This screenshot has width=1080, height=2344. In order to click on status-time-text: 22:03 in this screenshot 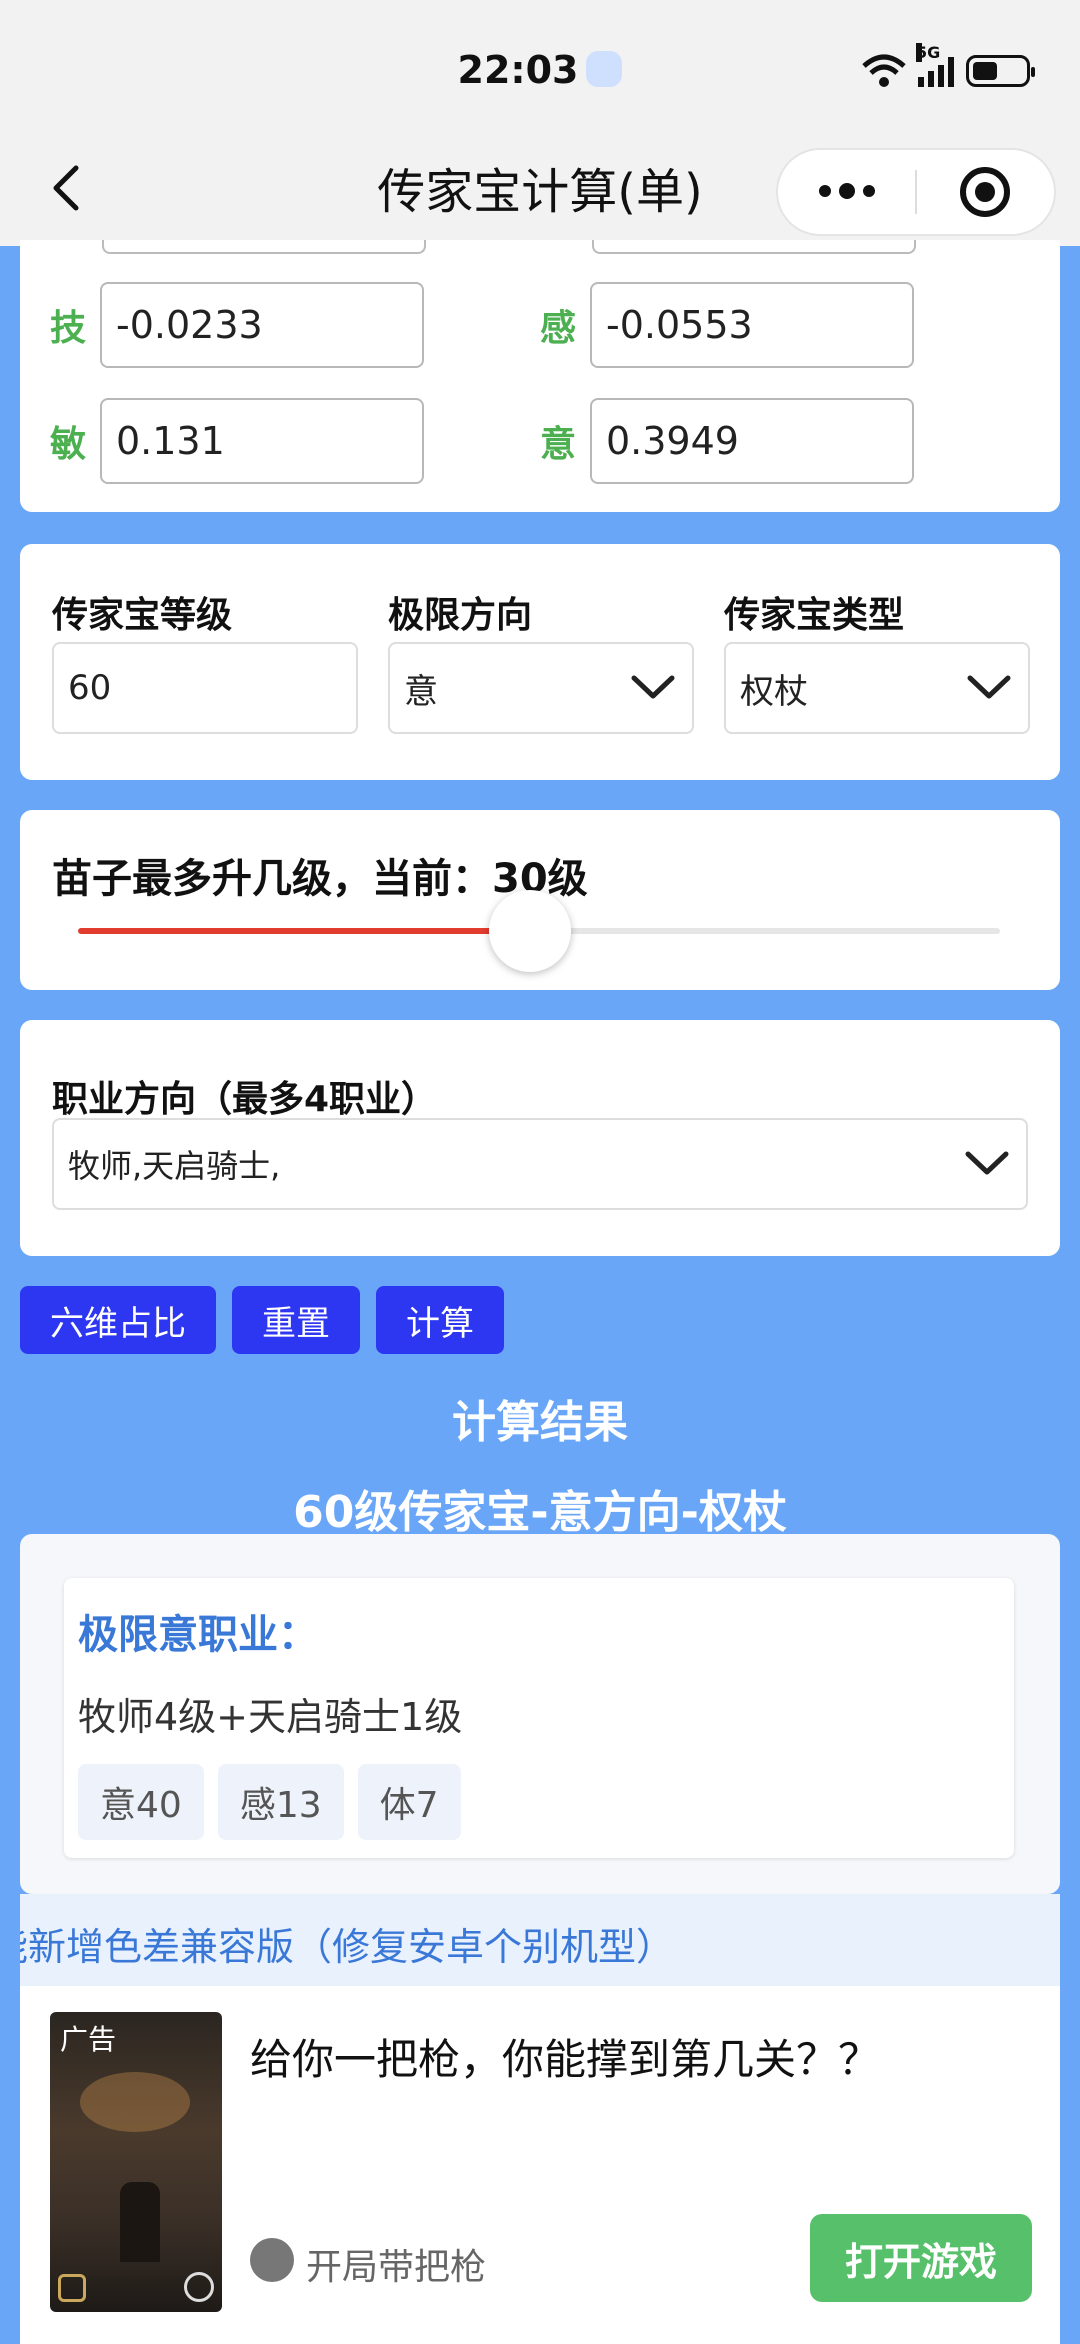, I will do `click(518, 70)`.